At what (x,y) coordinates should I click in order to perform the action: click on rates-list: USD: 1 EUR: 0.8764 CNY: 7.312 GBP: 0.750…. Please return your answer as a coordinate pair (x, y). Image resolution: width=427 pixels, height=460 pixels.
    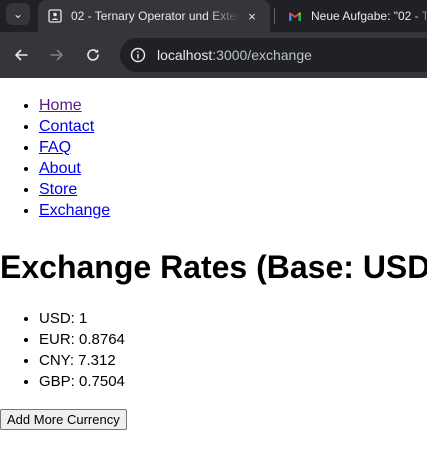
    Looking at the image, I should click on (62, 350).